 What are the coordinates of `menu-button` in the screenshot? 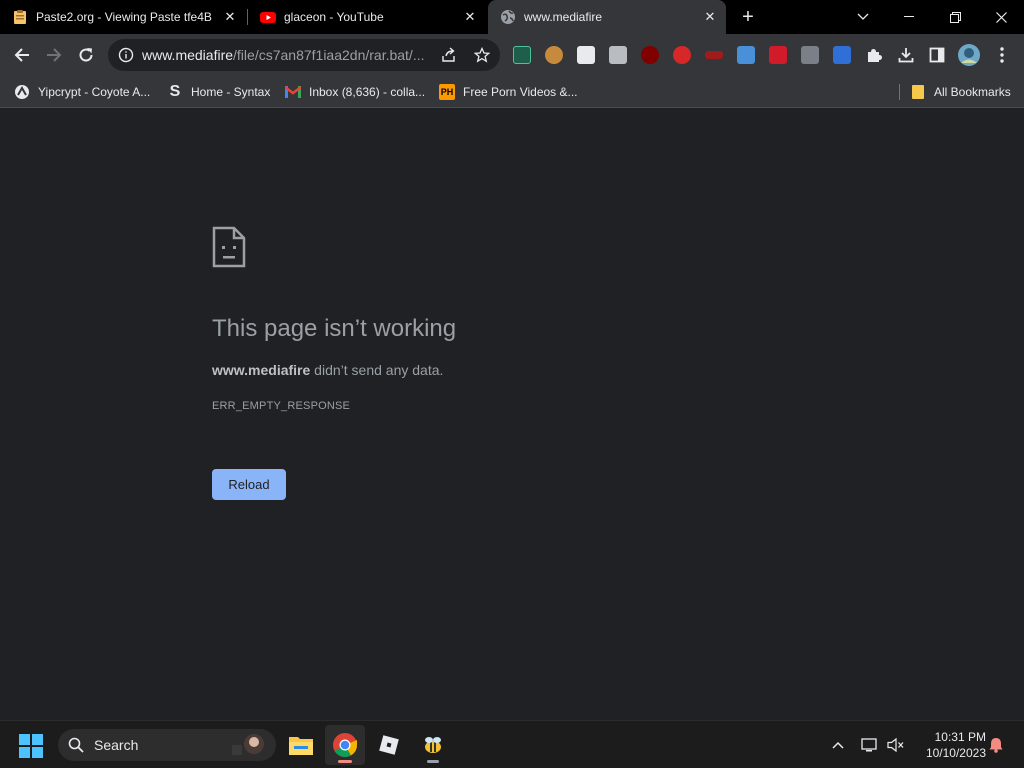 It's located at (1002, 55).